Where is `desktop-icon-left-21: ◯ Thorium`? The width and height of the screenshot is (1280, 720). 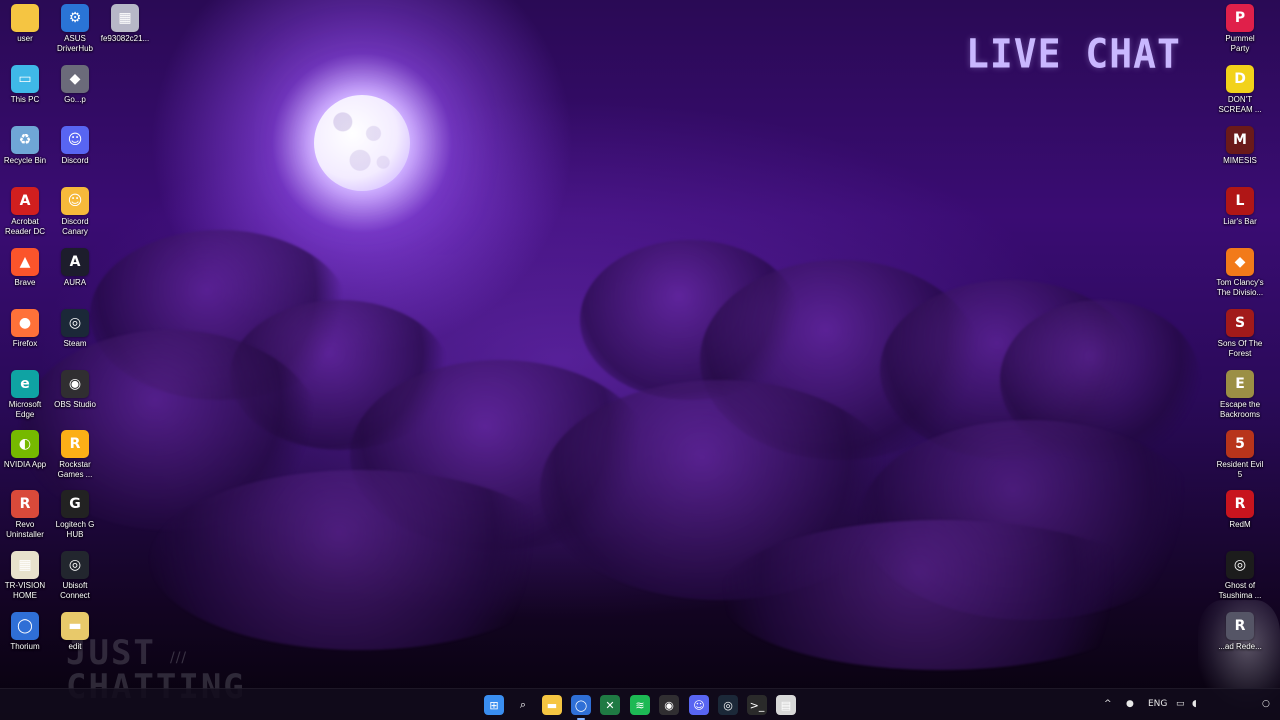 desktop-icon-left-21: ◯ Thorium is located at coordinates (25, 632).